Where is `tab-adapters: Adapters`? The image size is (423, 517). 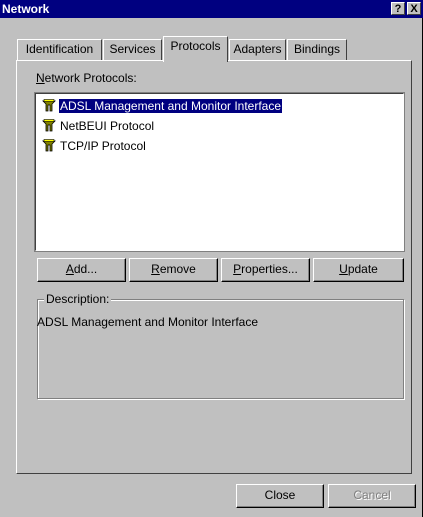 tab-adapters: Adapters is located at coordinates (257, 49).